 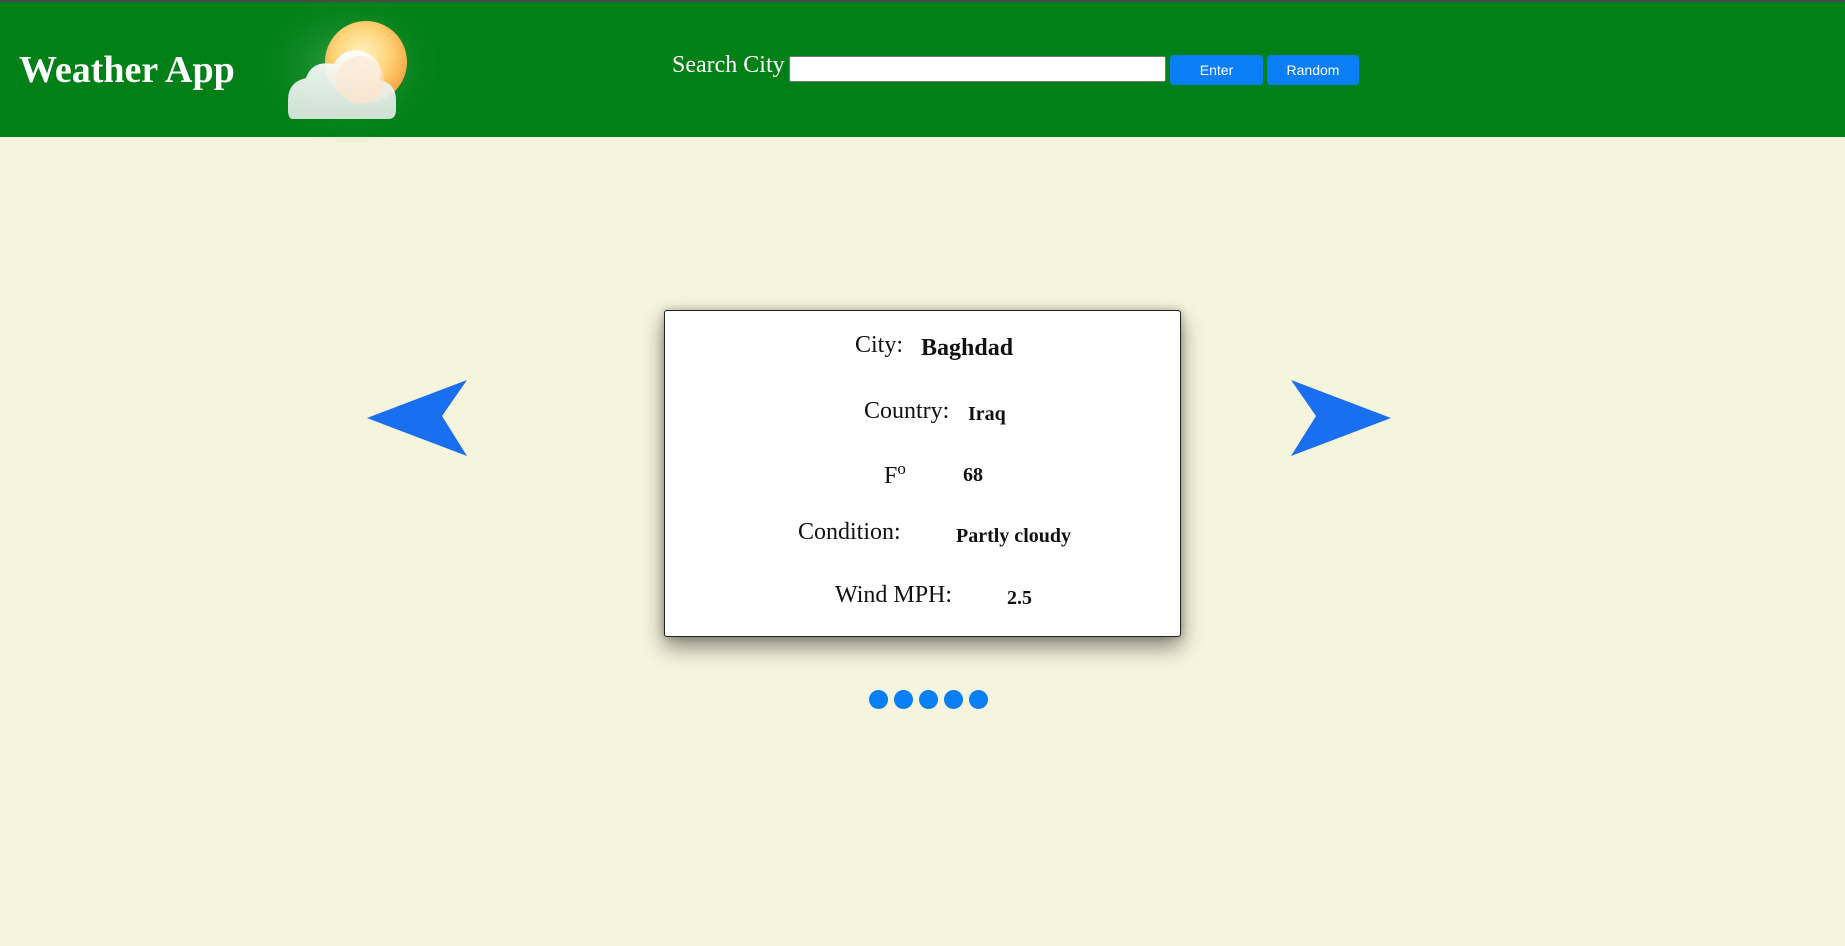 I want to click on random-button: Random, so click(x=1313, y=70).